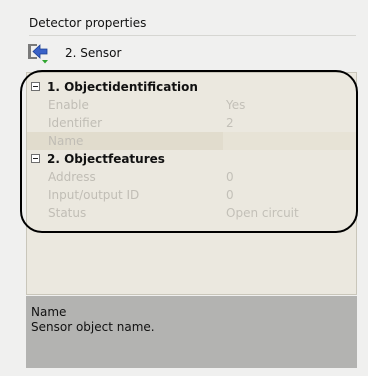 The height and width of the screenshot is (376, 368). I want to click on property-row-io-id: Input/output ID 0, so click(191, 195).